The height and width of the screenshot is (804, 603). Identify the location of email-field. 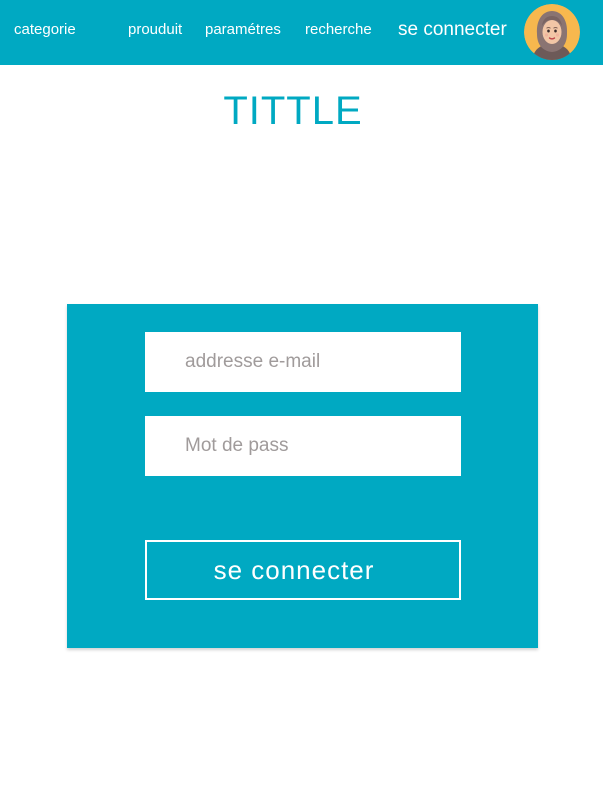
(303, 362).